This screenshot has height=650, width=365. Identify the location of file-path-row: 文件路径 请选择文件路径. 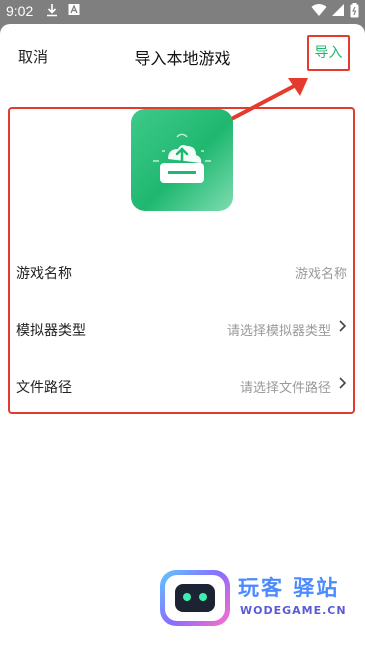
(181, 386).